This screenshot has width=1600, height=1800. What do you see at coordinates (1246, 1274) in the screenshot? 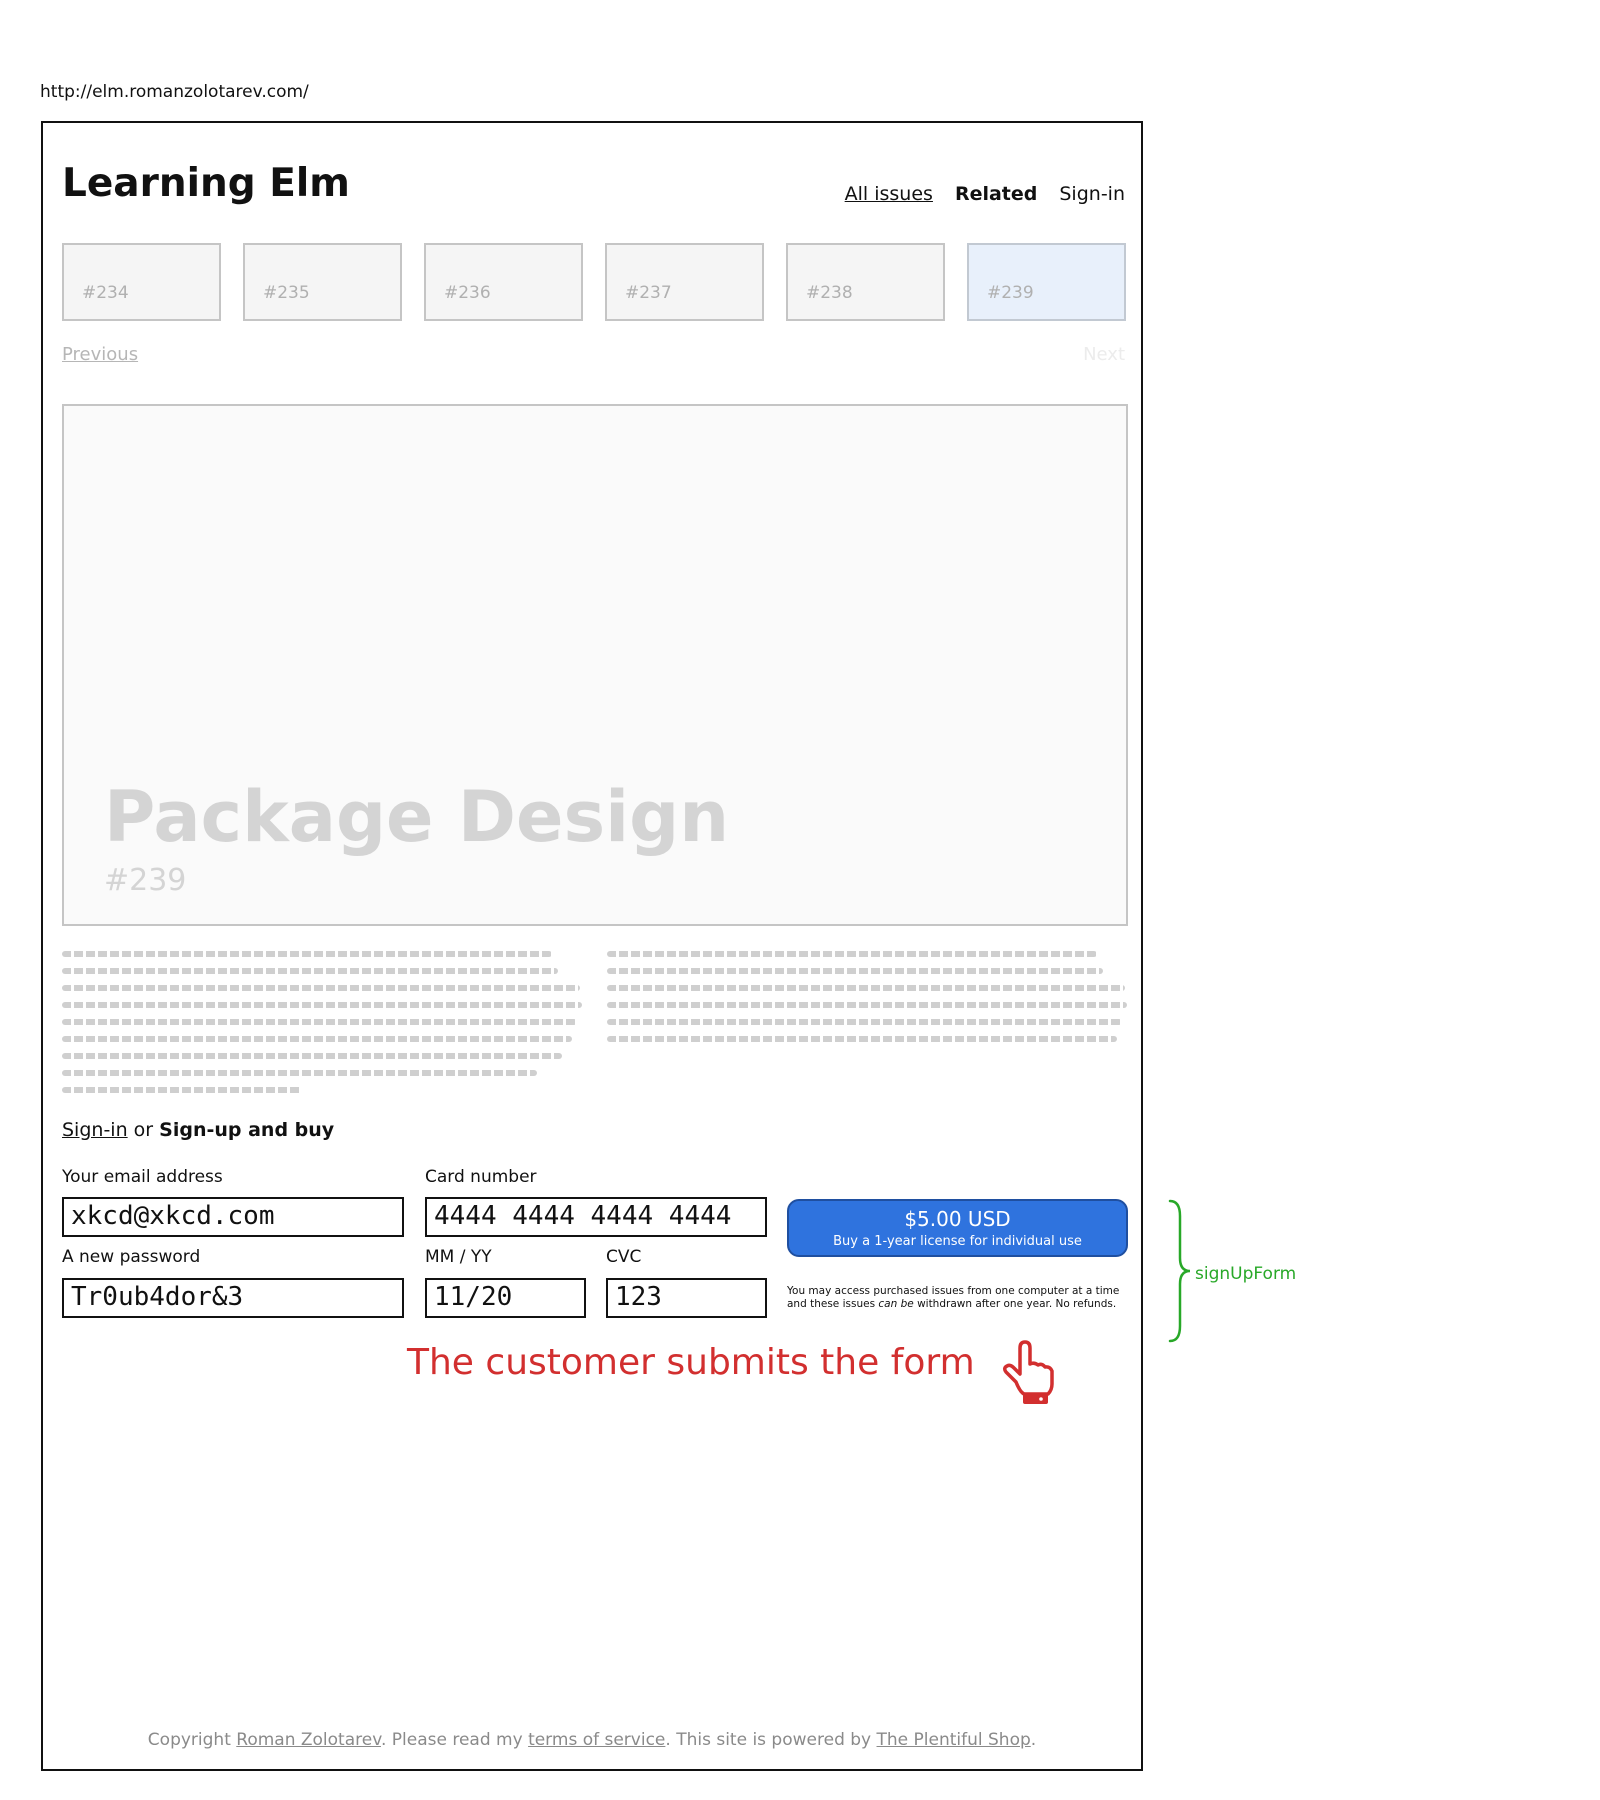
I see `sign-up-form-annotation-label: signUpForm` at bounding box center [1246, 1274].